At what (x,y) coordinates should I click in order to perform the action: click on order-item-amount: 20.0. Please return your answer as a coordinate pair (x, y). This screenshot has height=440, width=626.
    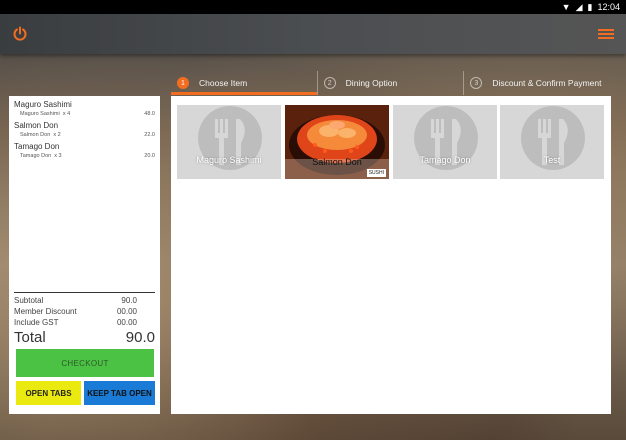
    Looking at the image, I should click on (149, 156).